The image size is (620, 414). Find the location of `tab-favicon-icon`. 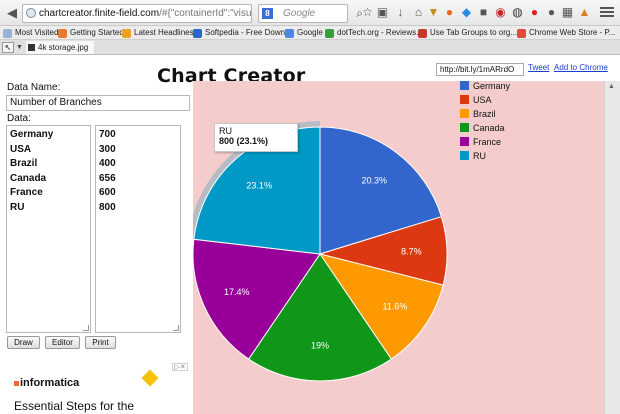

tab-favicon-icon is located at coordinates (31, 47).